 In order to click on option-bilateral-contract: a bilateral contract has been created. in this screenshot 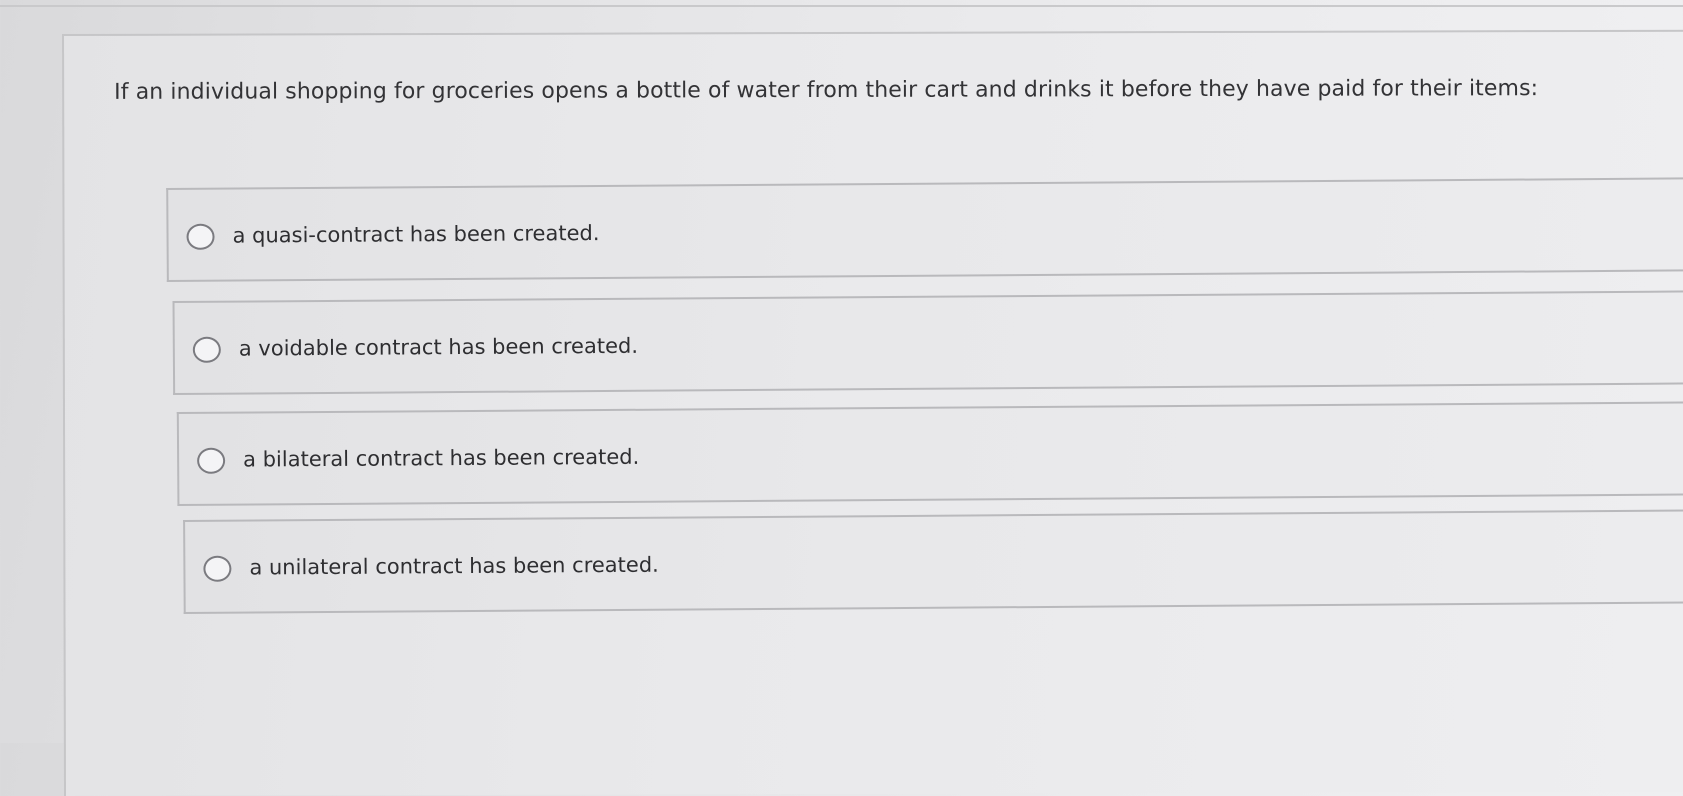, I will do `click(929, 454)`.